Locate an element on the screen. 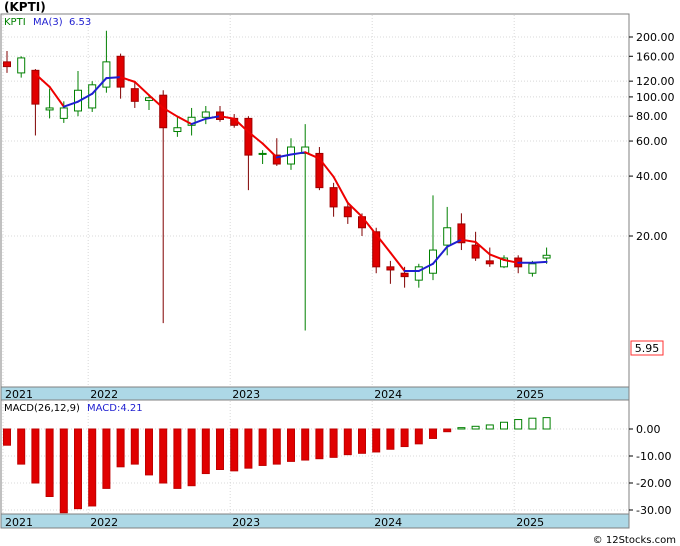 The width and height of the screenshot is (680, 546). last-price-value: 5.95 is located at coordinates (647, 348).